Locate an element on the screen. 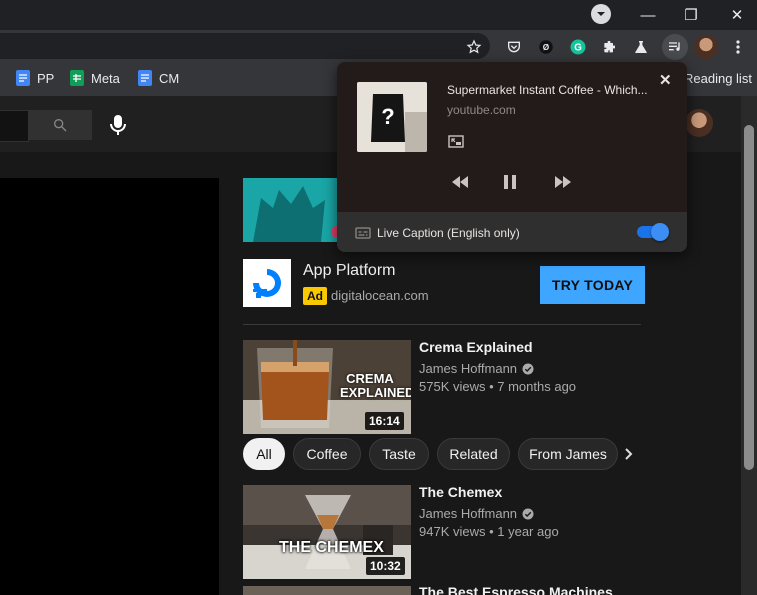 This screenshot has height=595, width=757. bookmark-cm: CM is located at coordinates (158, 78).